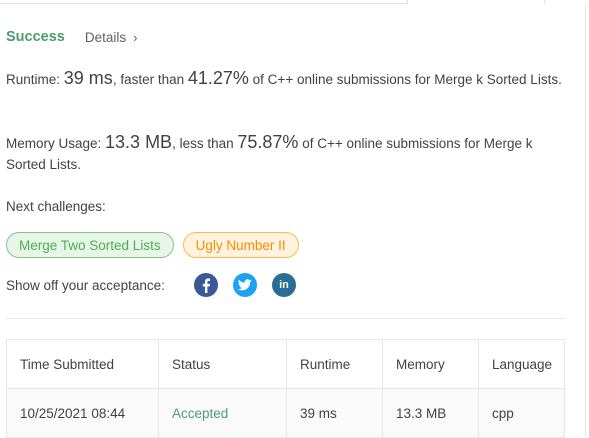  What do you see at coordinates (205, 143) in the screenshot?
I see `memory-mid: , less than` at bounding box center [205, 143].